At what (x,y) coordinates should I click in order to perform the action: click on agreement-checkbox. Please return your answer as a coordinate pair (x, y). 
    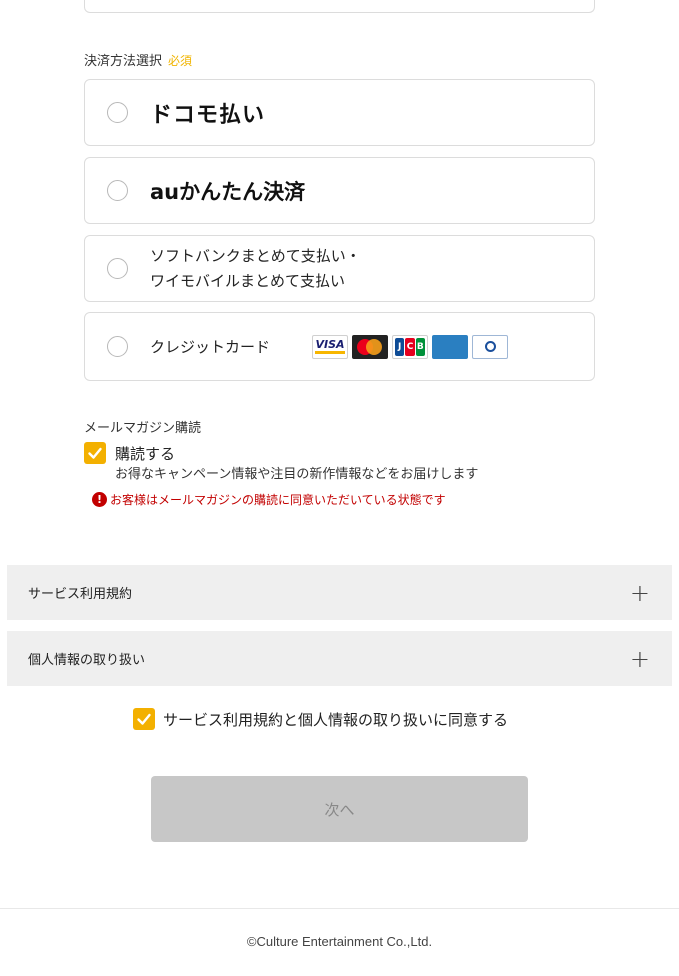
    Looking at the image, I should click on (144, 719).